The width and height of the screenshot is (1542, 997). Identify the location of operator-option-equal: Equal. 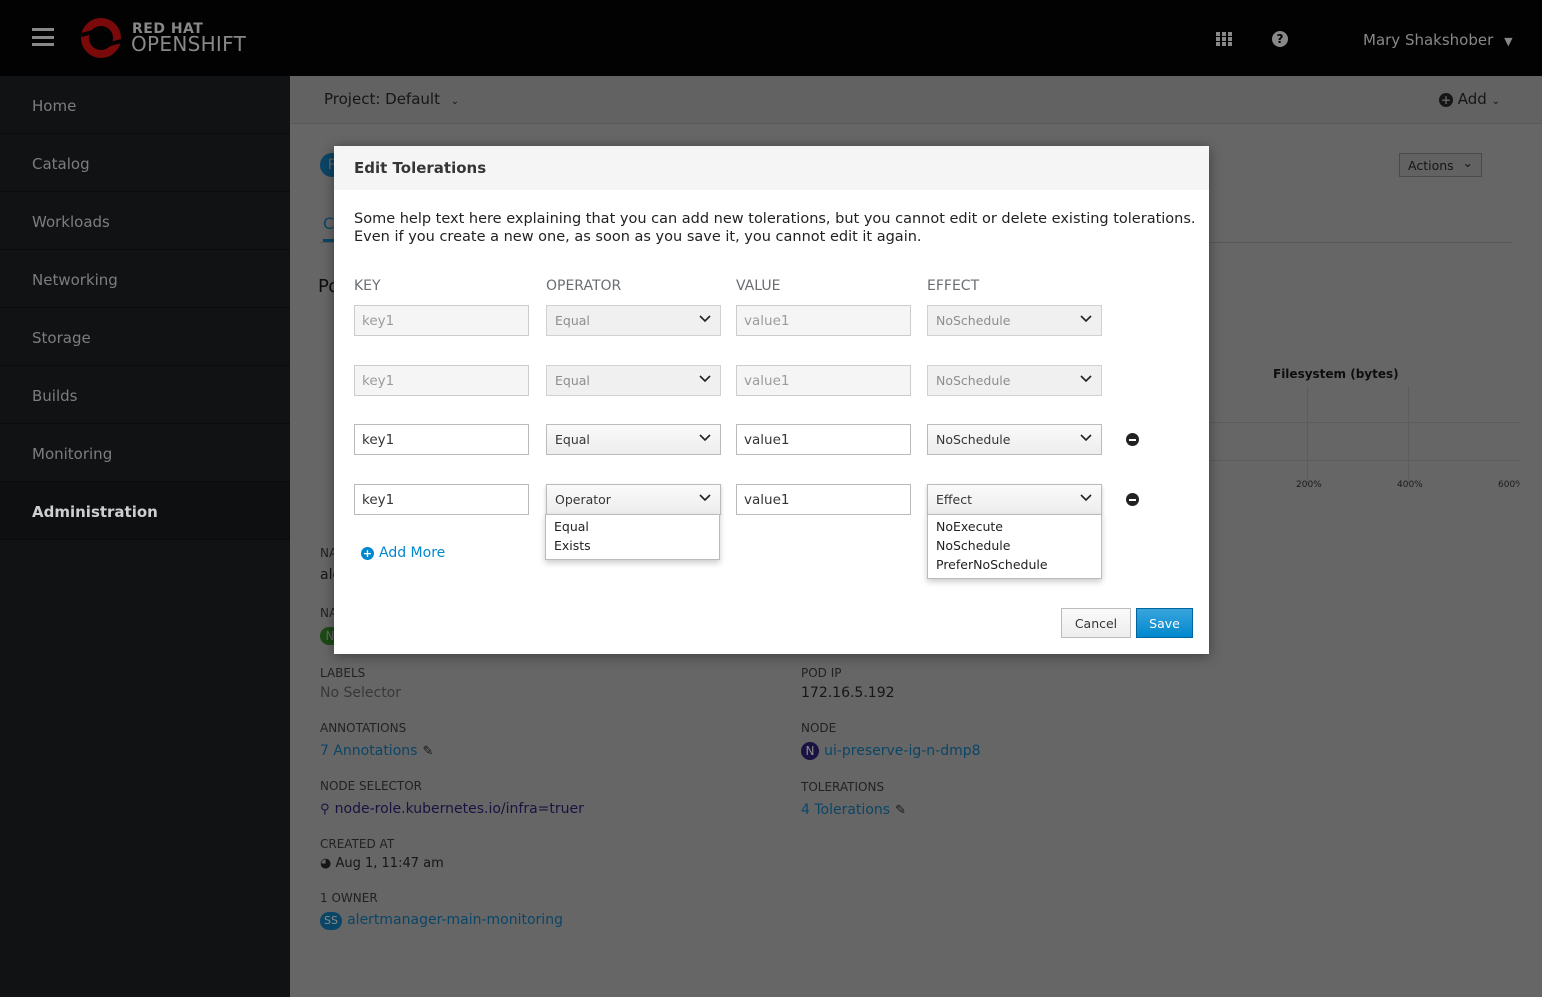
(632, 527).